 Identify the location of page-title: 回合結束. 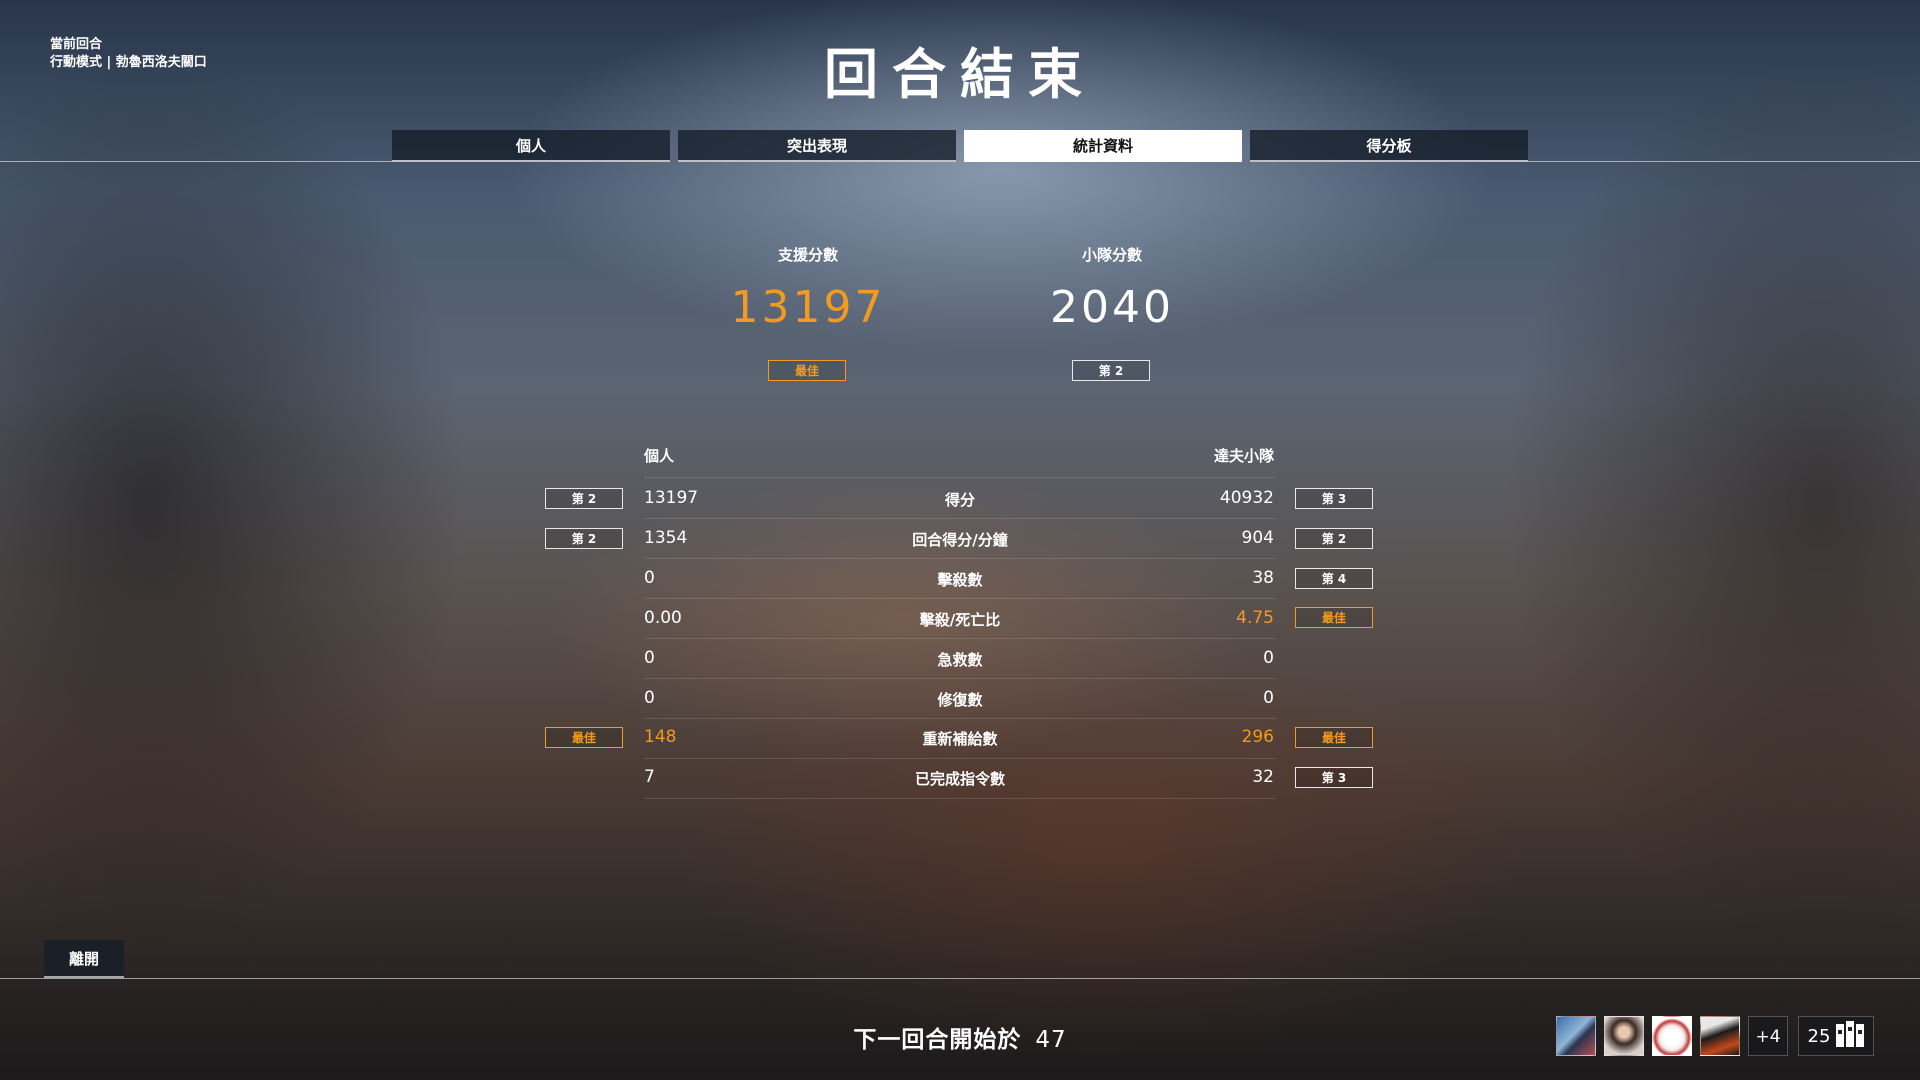
(960, 74).